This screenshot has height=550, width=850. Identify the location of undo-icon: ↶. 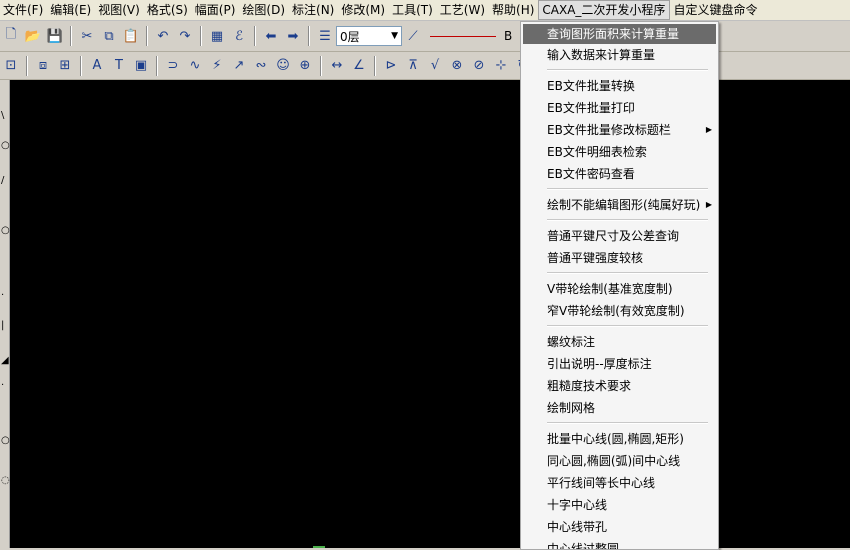
(163, 36).